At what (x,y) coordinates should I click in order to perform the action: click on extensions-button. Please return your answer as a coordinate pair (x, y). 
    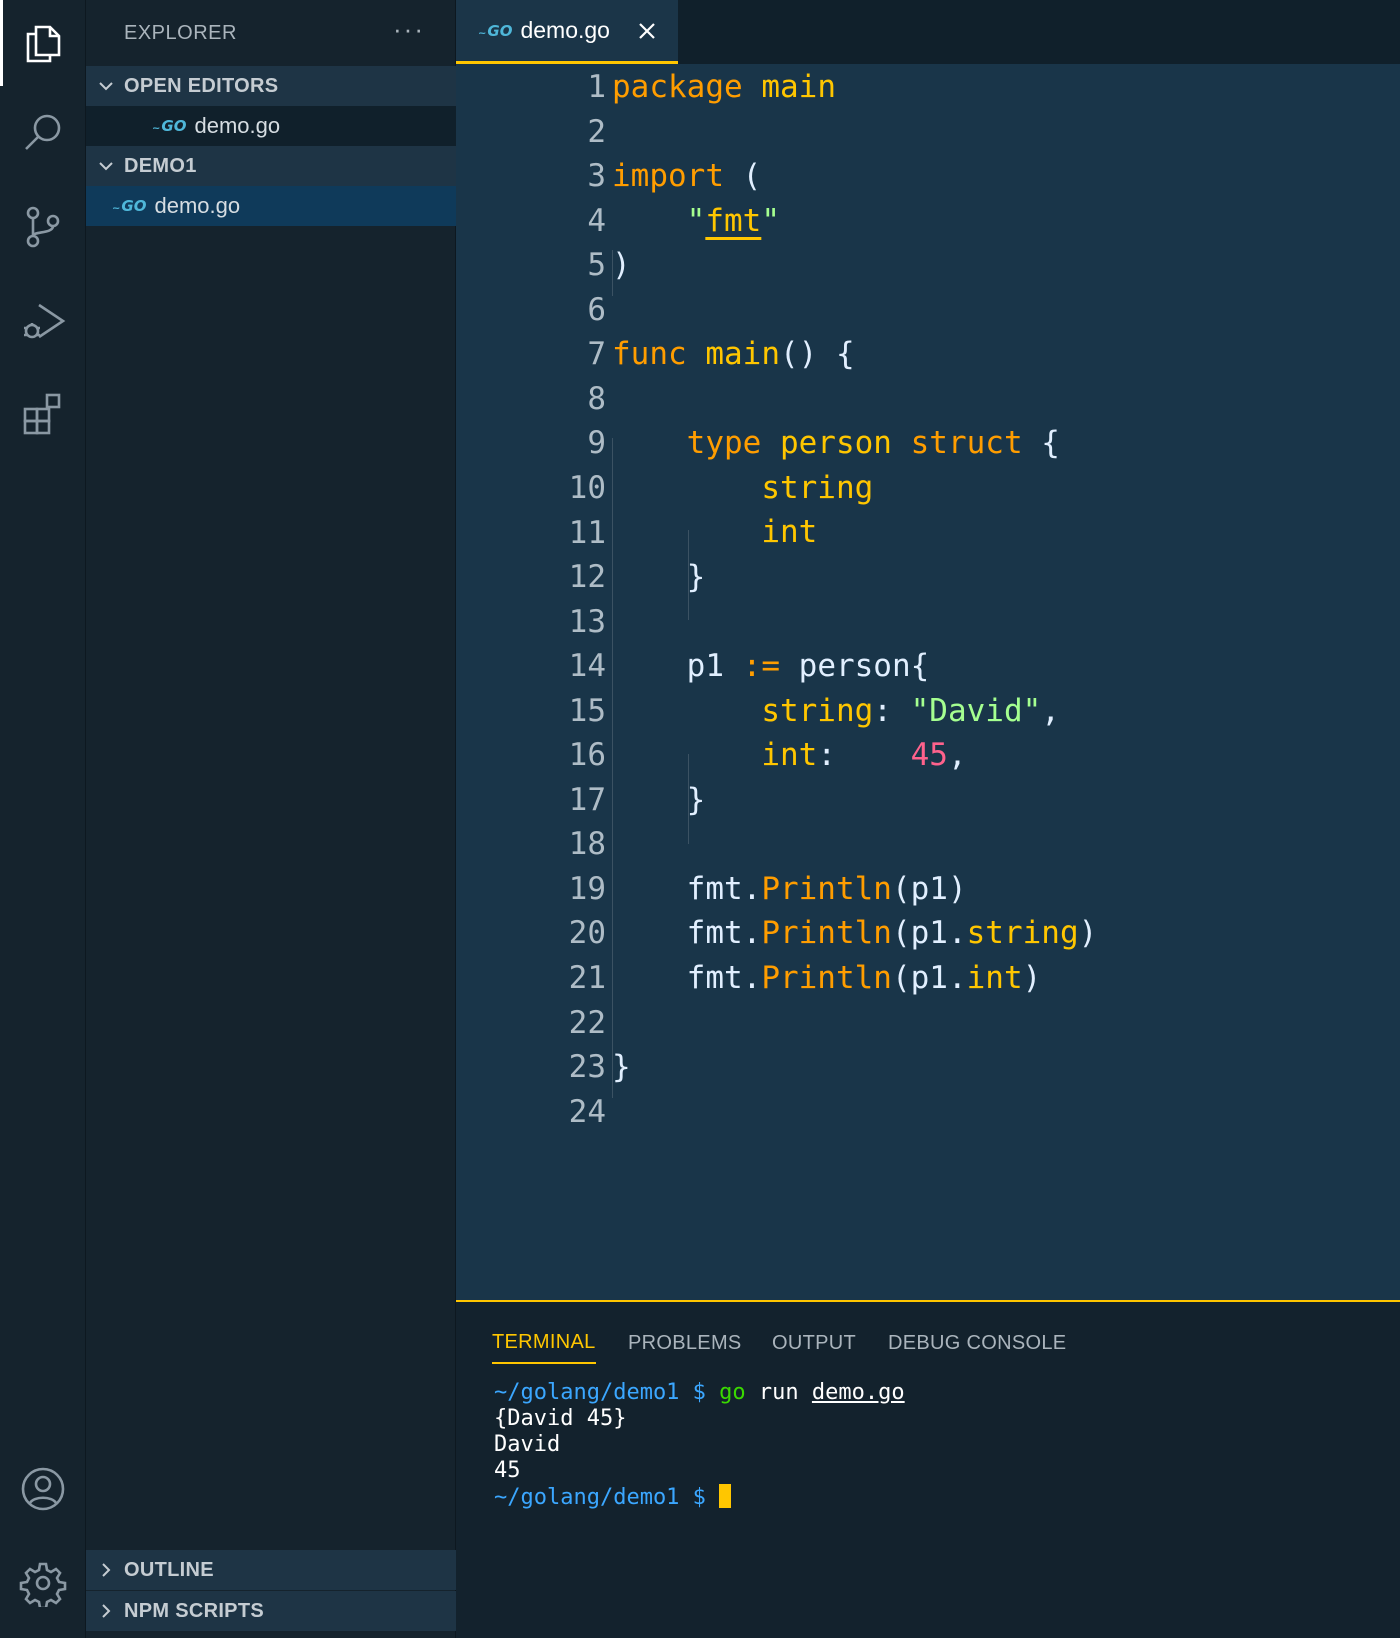
    Looking at the image, I should click on (43, 413).